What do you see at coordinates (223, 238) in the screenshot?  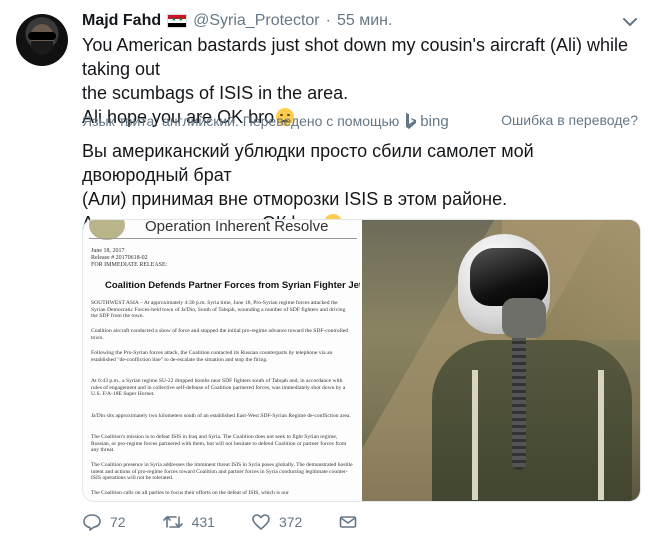 I see `divider` at bounding box center [223, 238].